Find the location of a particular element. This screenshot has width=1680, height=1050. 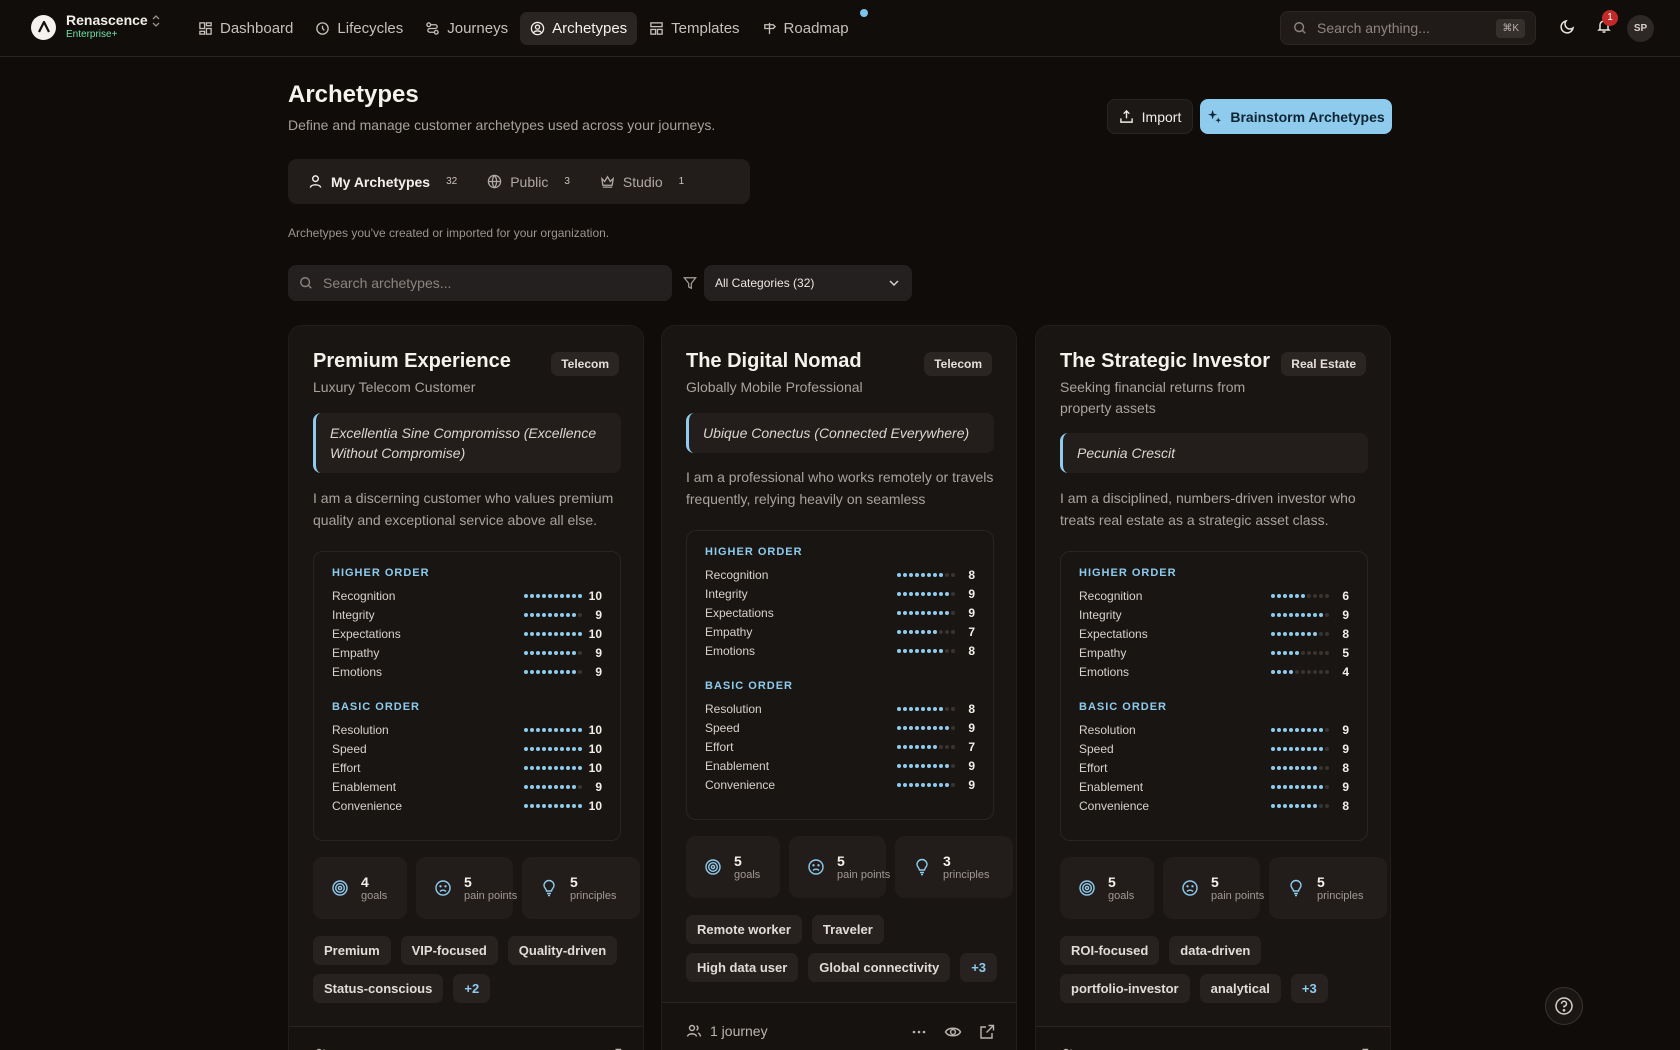

tab-my-archetypes: My Archetypes 32 is located at coordinates (382, 181).